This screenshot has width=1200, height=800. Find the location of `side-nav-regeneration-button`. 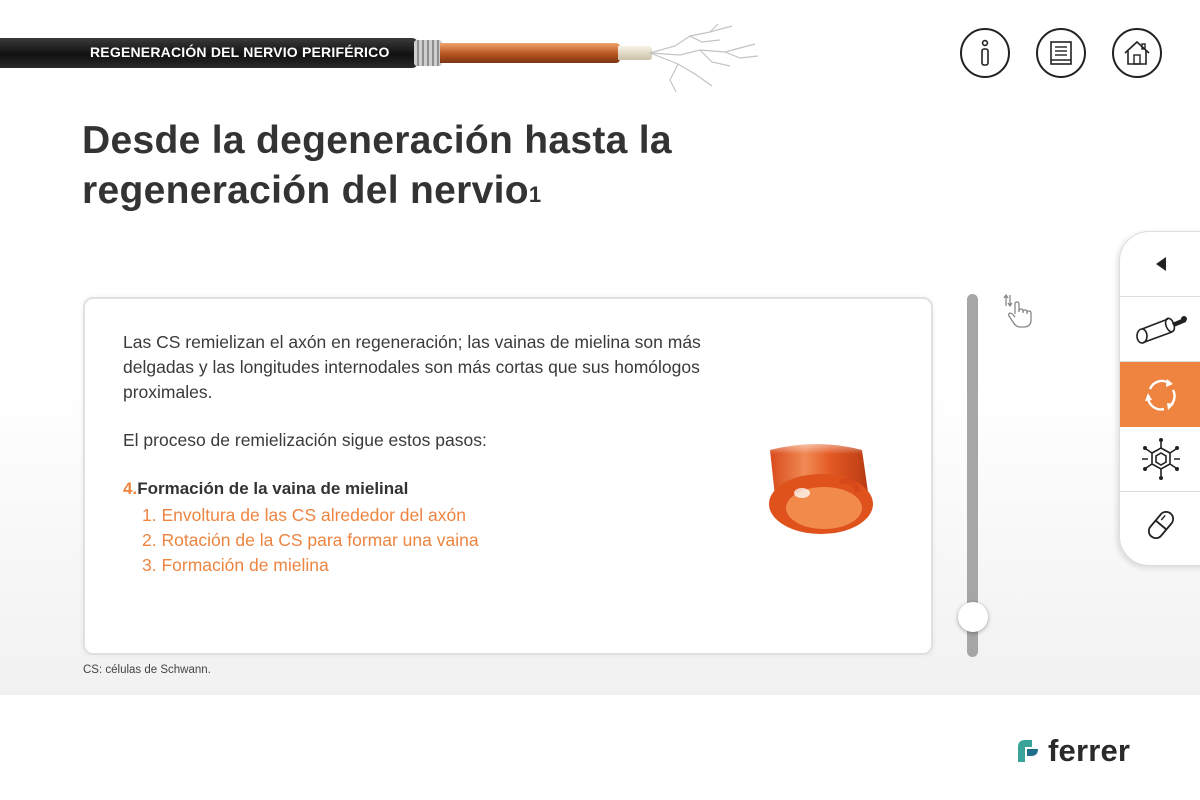

side-nav-regeneration-button is located at coordinates (1160, 394).